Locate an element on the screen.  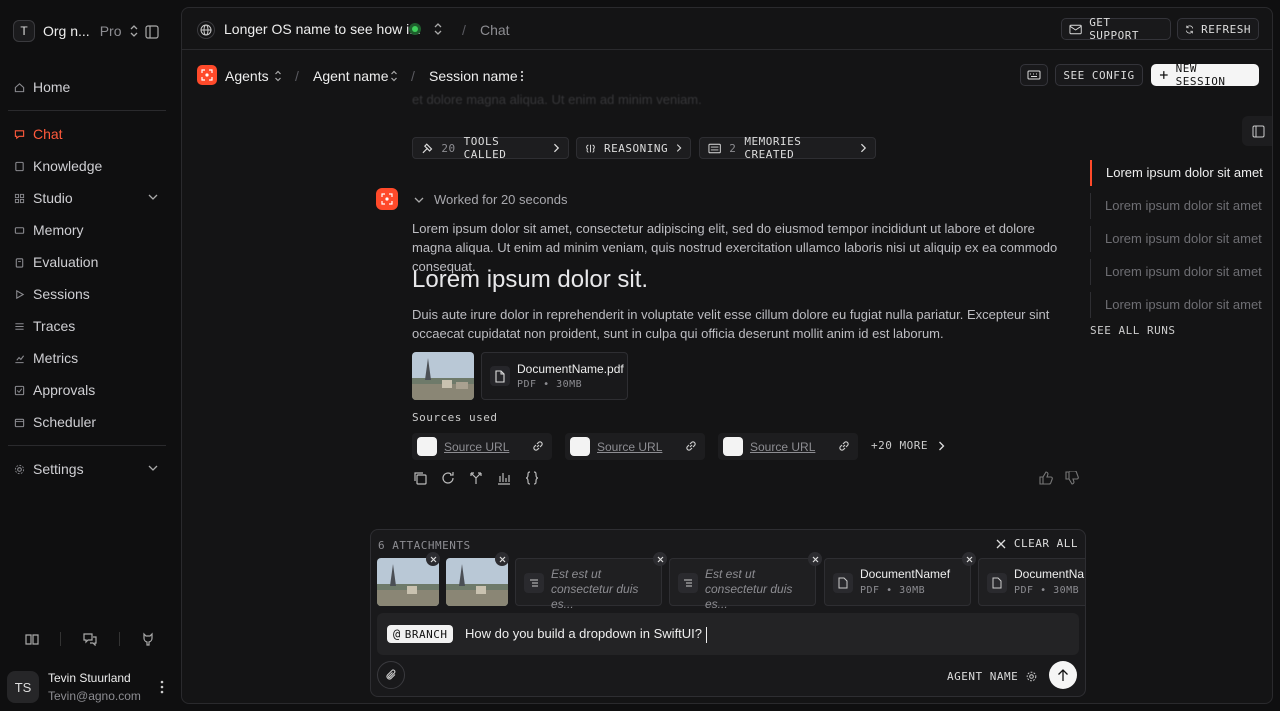
more-sources-button: +20 MORE is located at coordinates (908, 445).